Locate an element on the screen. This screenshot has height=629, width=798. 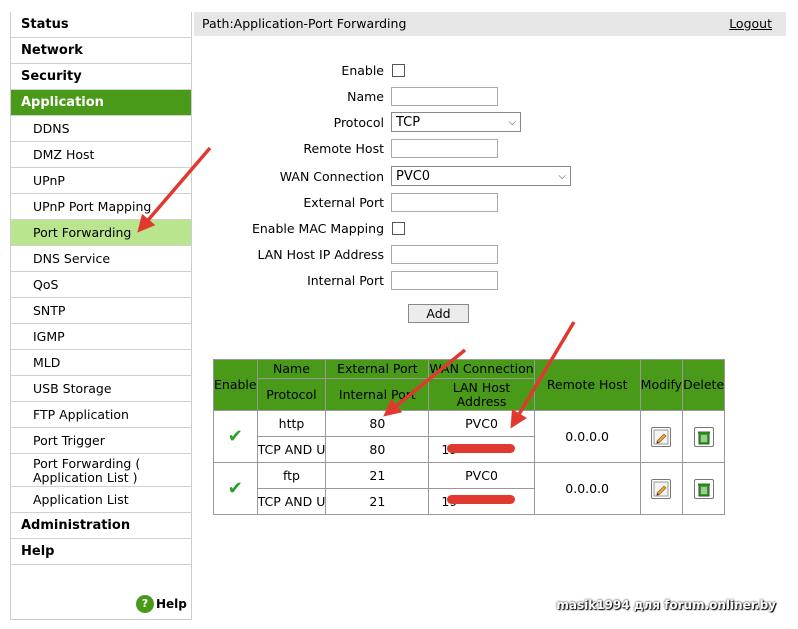
watermark: masik1994 для forum.onliner.by is located at coordinates (666, 605).